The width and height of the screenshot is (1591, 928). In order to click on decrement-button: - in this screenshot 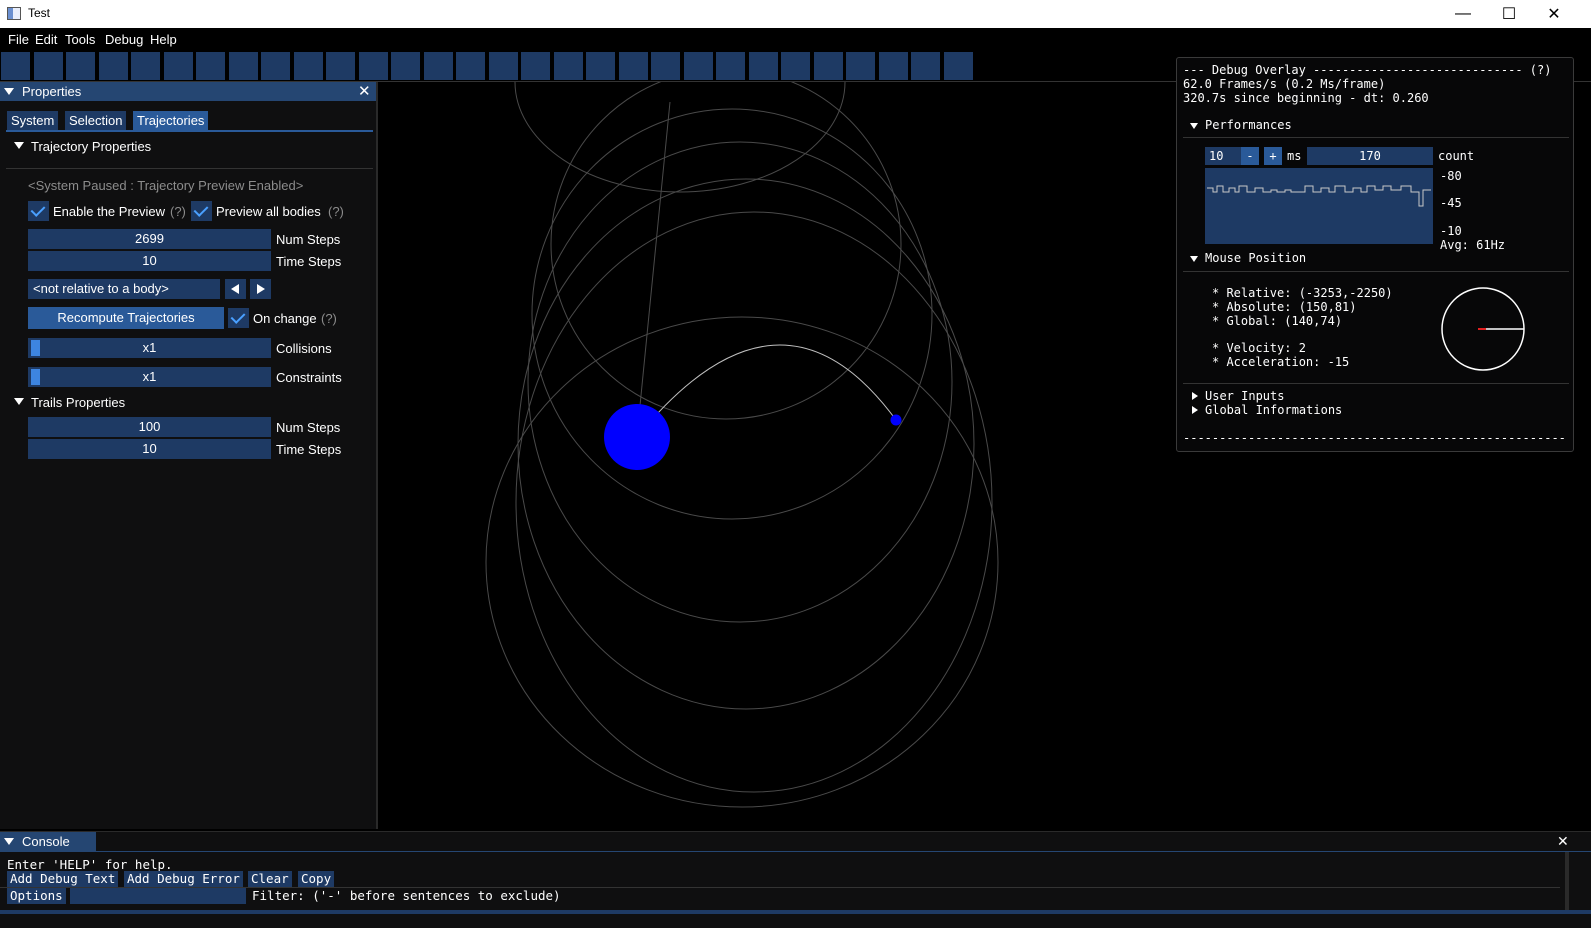, I will do `click(1250, 156)`.